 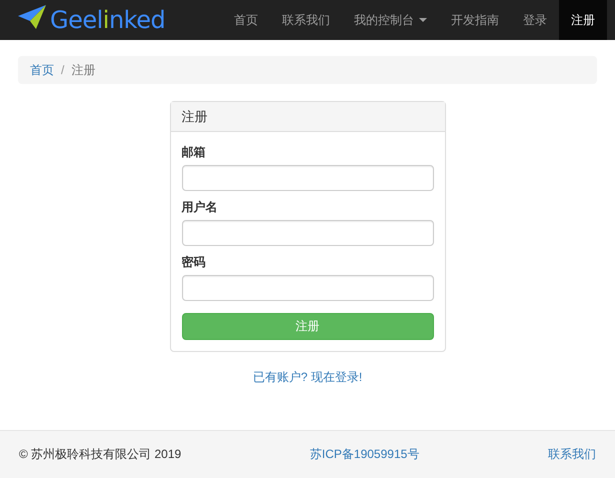 What do you see at coordinates (200, 207) in the screenshot?
I see `field-label: 用户名` at bounding box center [200, 207].